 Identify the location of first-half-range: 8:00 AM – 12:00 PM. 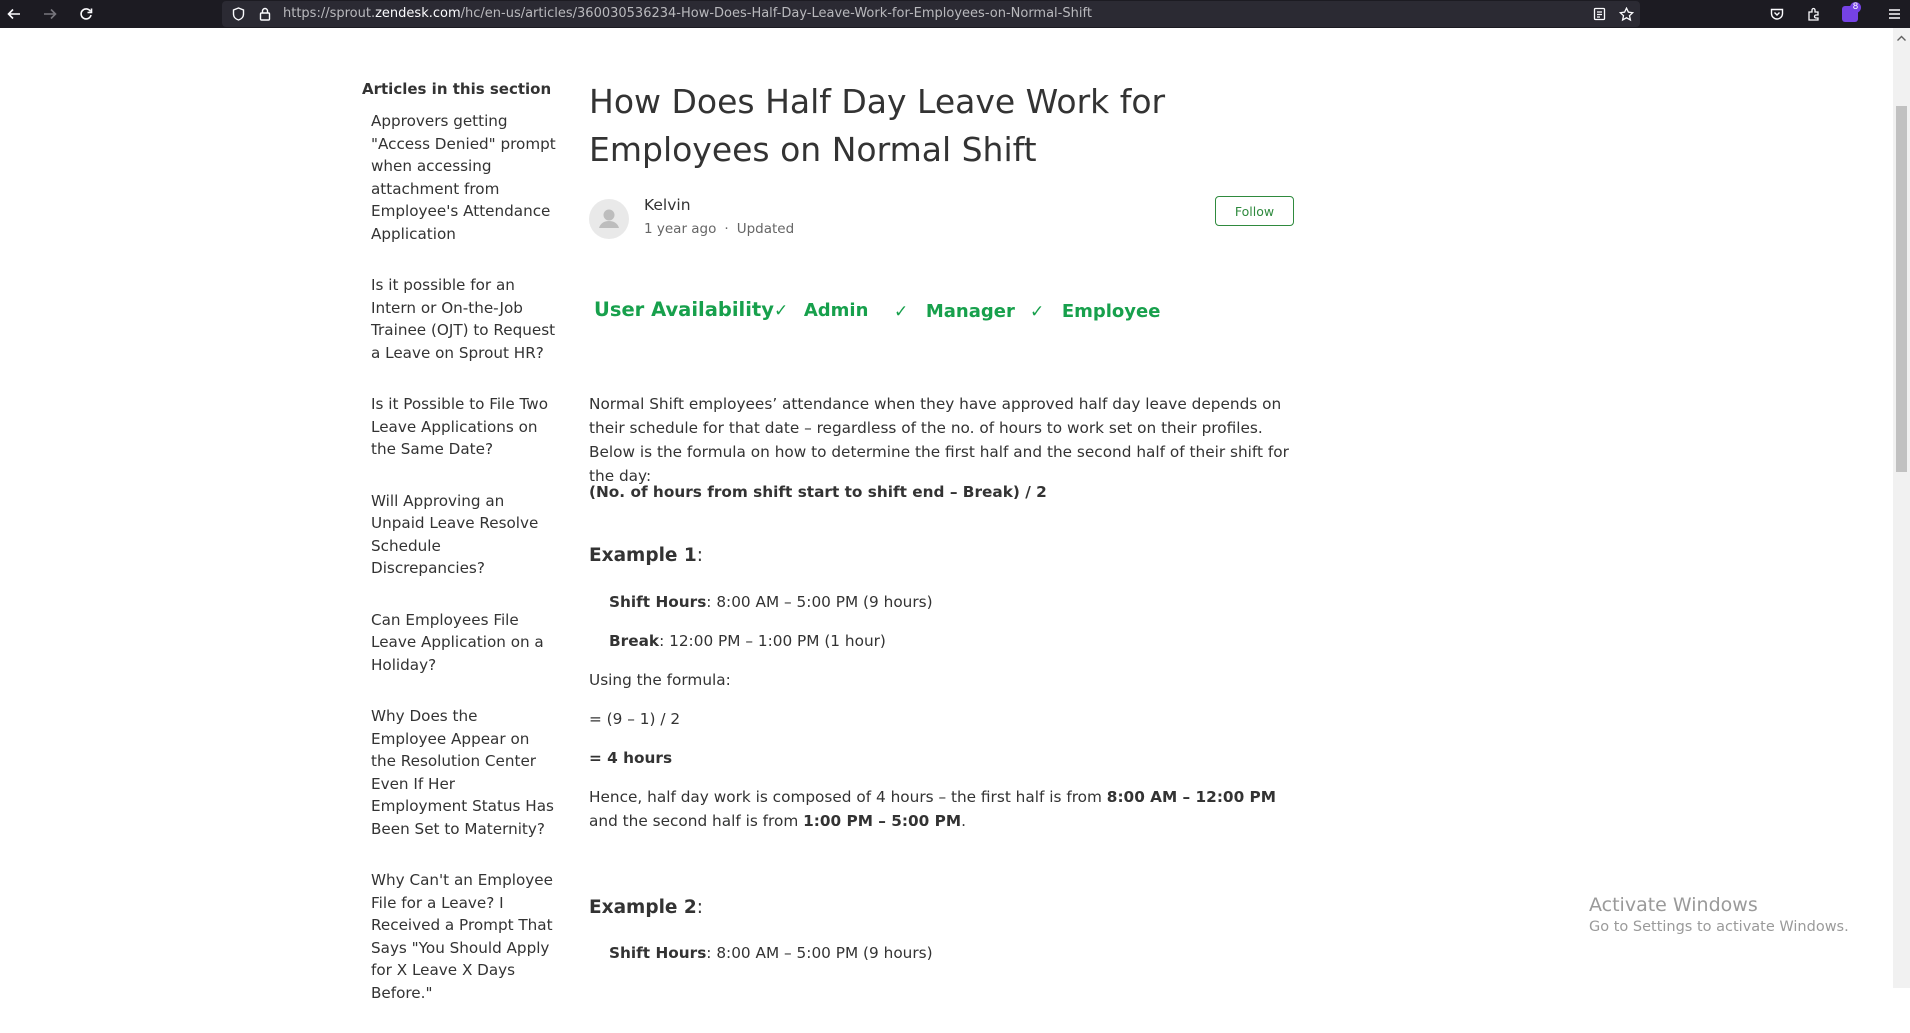
(1191, 797).